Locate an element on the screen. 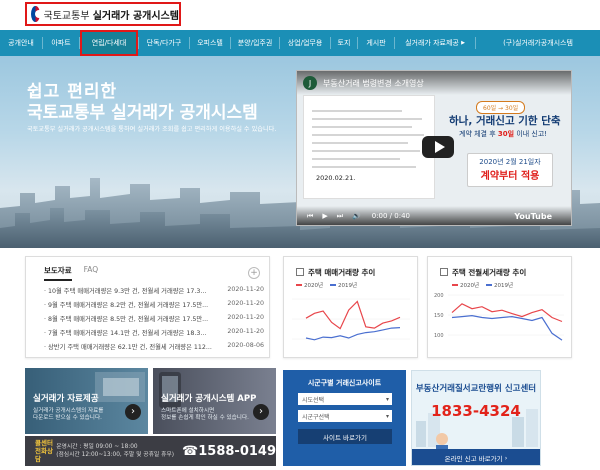  region-report-site-box: 시군구별 거래신고사이트 시도선택 ▾ 시군구선택 ▾ 사이트 바로가기 is located at coordinates (344, 418).